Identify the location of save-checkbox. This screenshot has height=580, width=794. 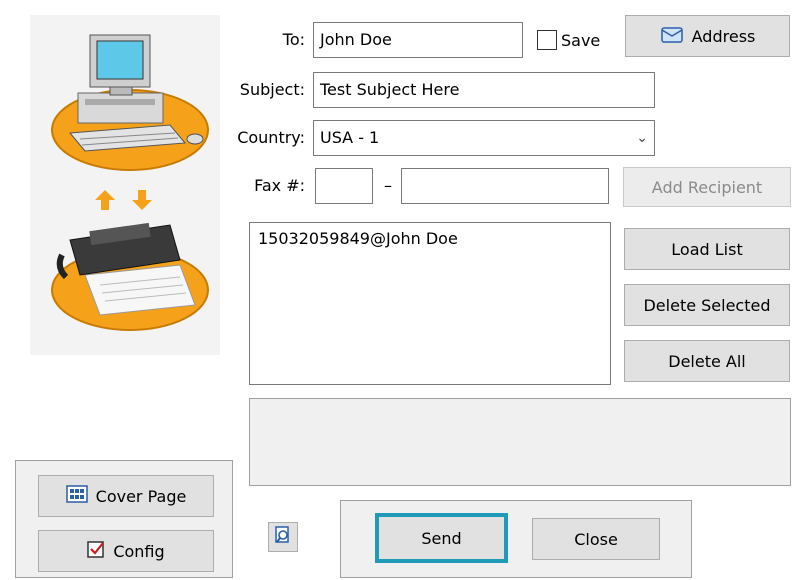
(547, 40).